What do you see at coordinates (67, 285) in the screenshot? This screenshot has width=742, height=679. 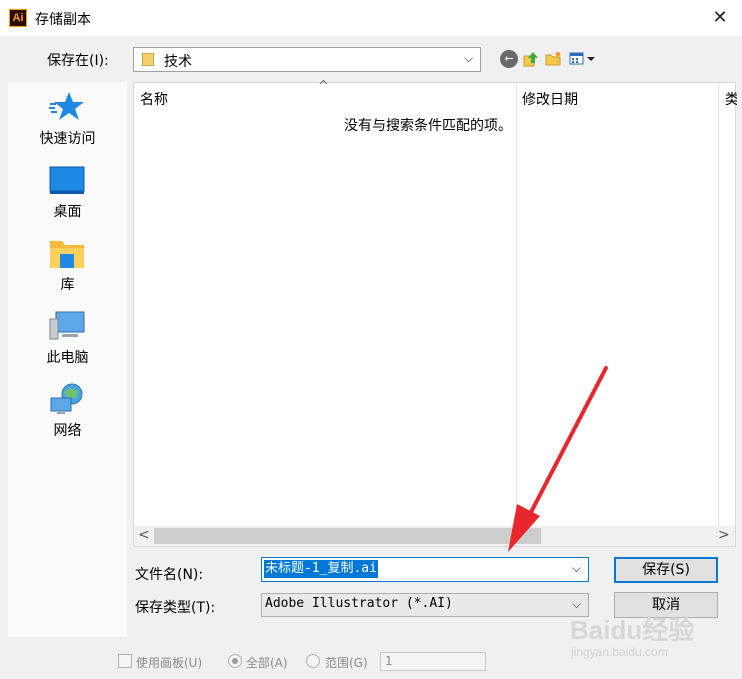 I see `place-label: 库` at bounding box center [67, 285].